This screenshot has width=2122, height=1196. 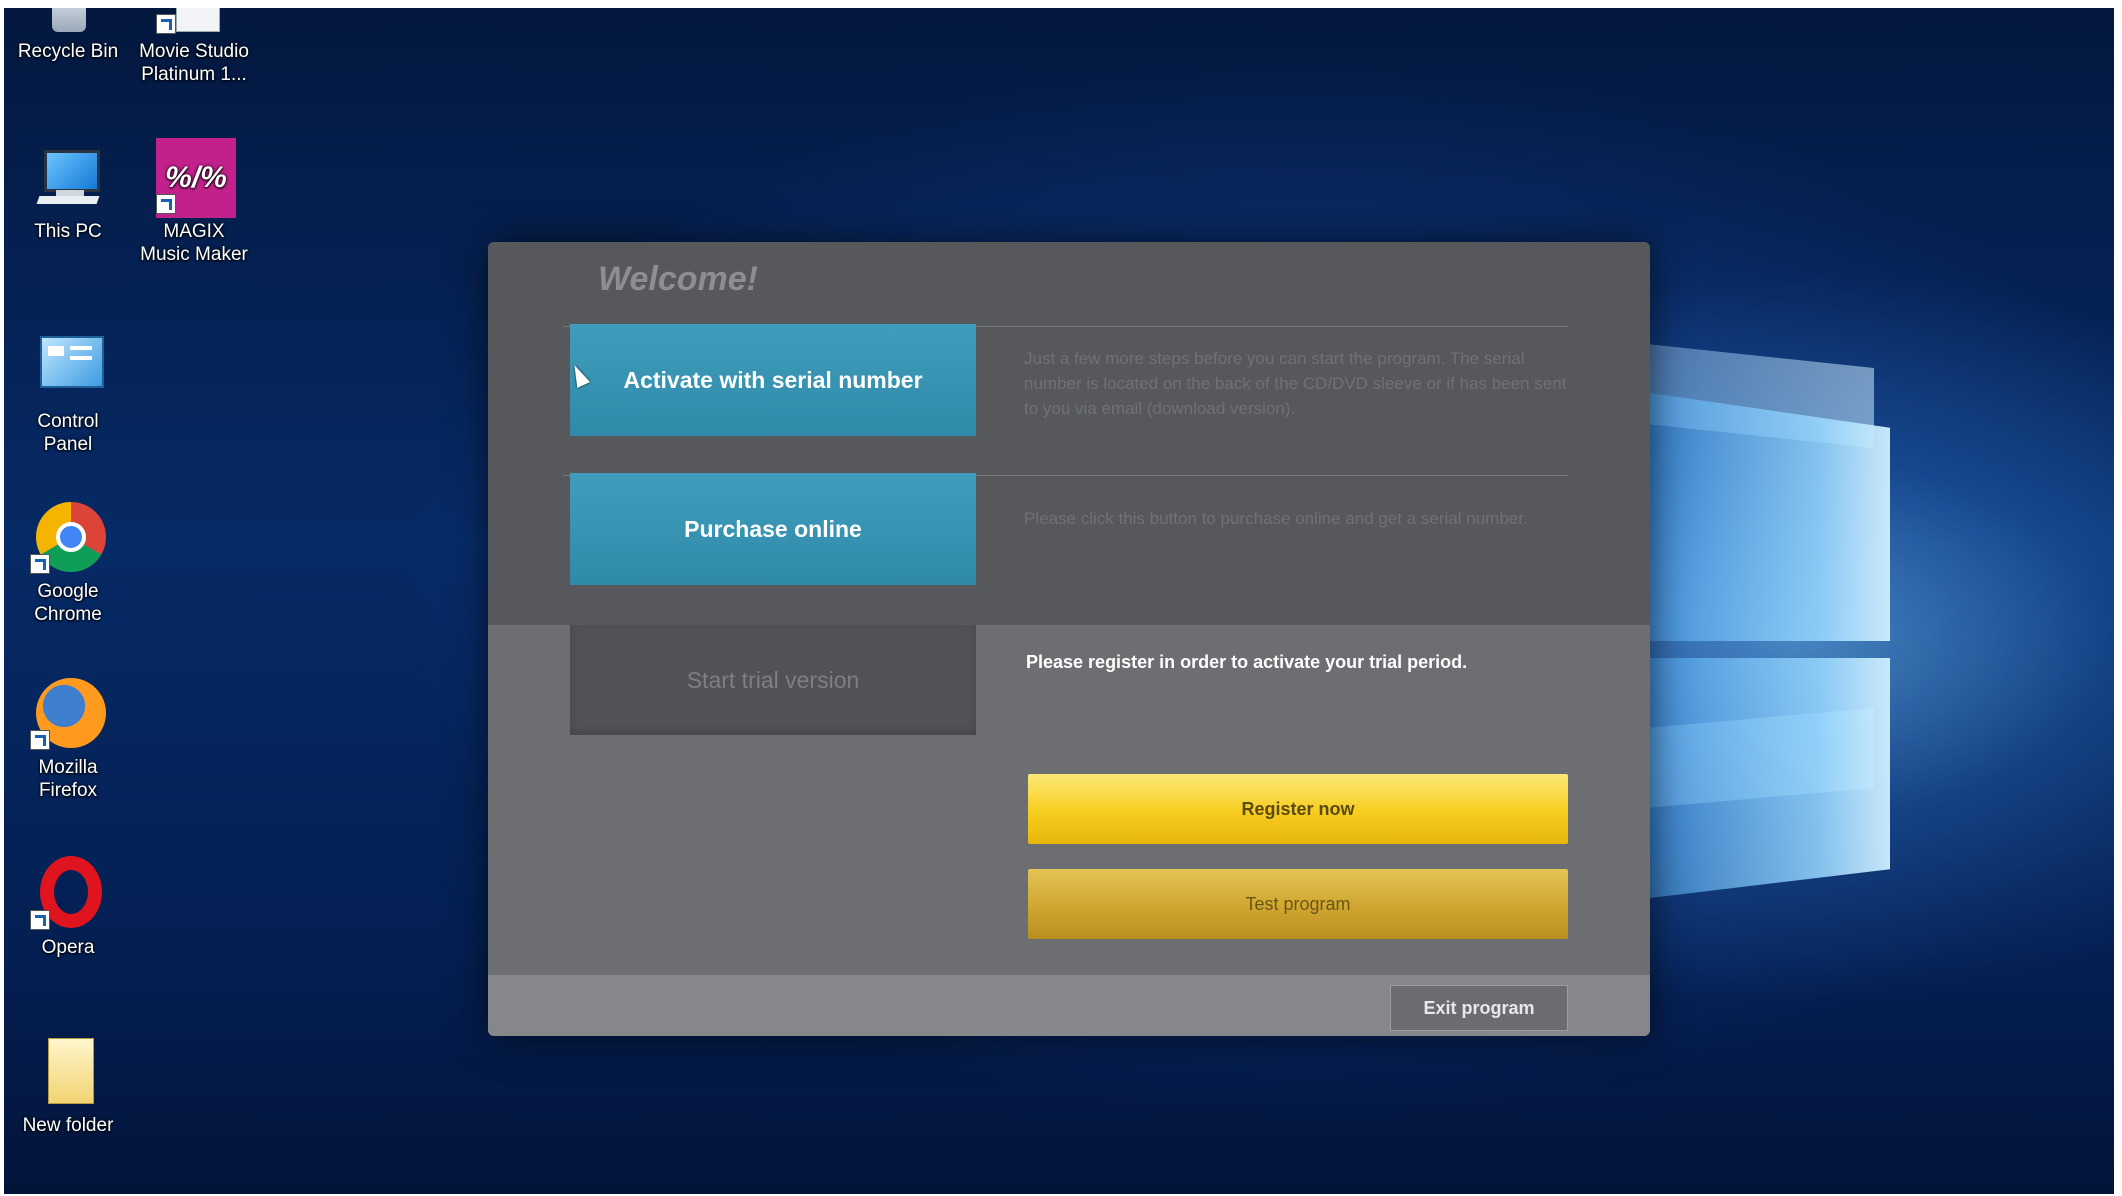 What do you see at coordinates (678, 279) in the screenshot?
I see `dialog-title: Welcome!` at bounding box center [678, 279].